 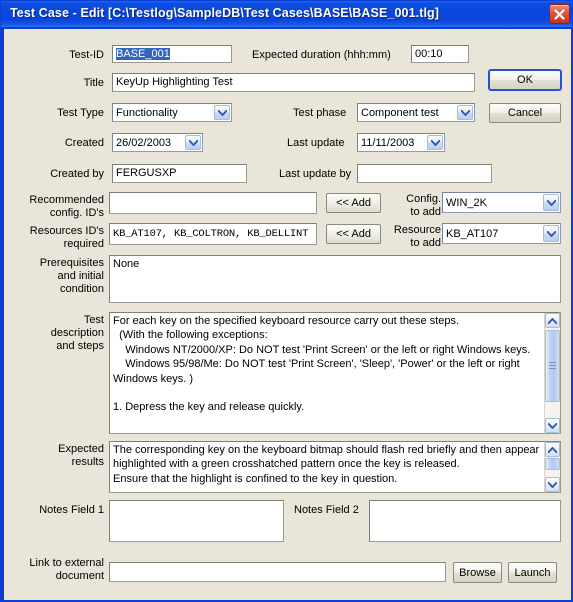 I want to click on test-type-value: Functionality, so click(x=147, y=113).